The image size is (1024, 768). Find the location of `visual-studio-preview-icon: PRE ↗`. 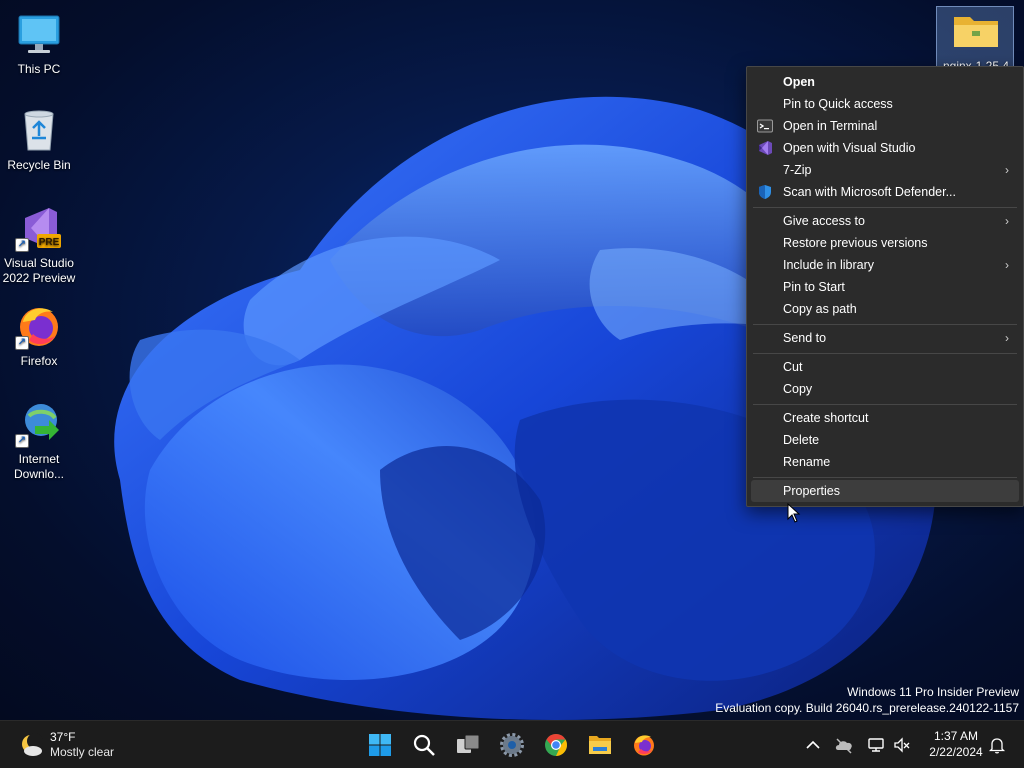

visual-studio-preview-icon: PRE ↗ is located at coordinates (39, 228).